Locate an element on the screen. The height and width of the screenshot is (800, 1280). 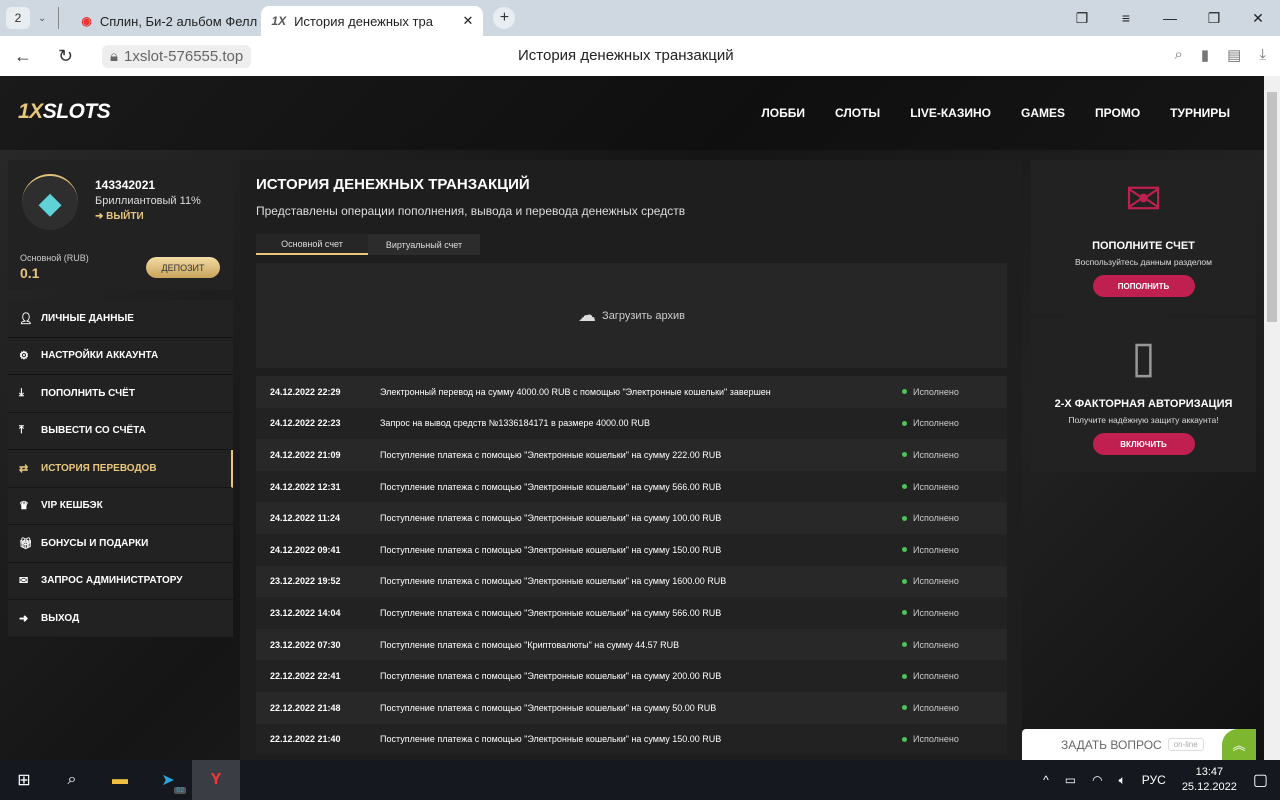
tab-main-account: Основной счет is located at coordinates (312, 244).